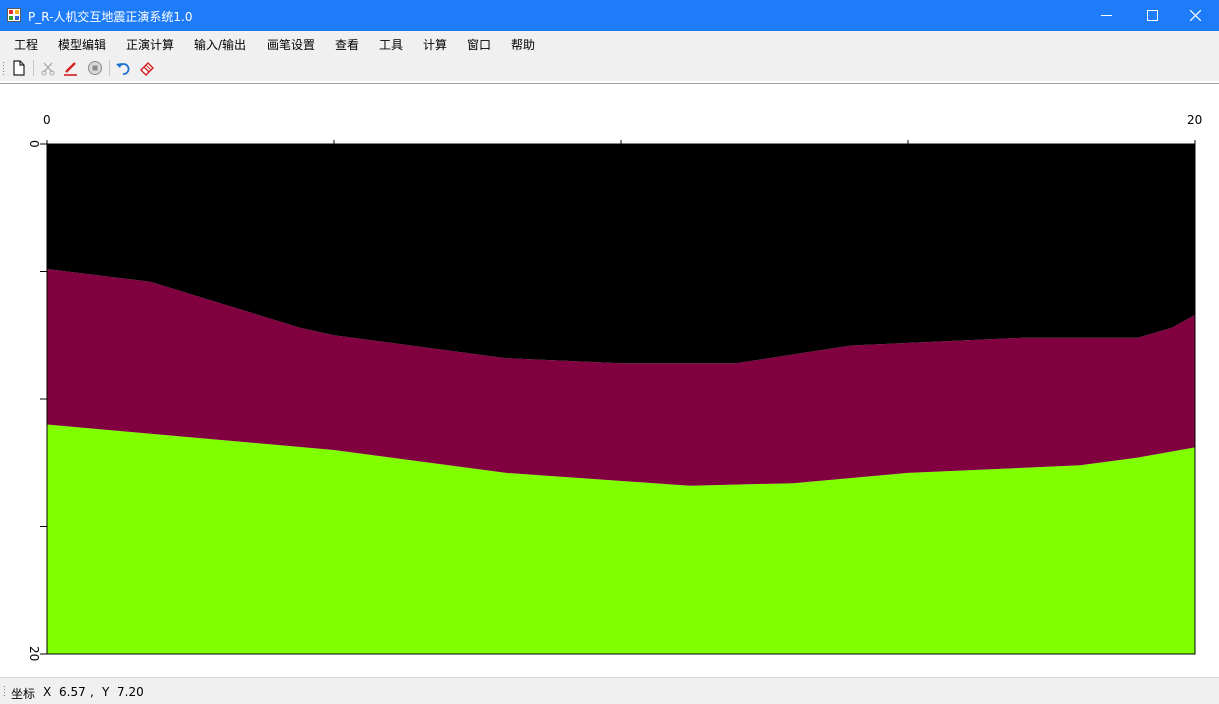 The height and width of the screenshot is (704, 1219). I want to click on y-value: 7.20, so click(130, 692).